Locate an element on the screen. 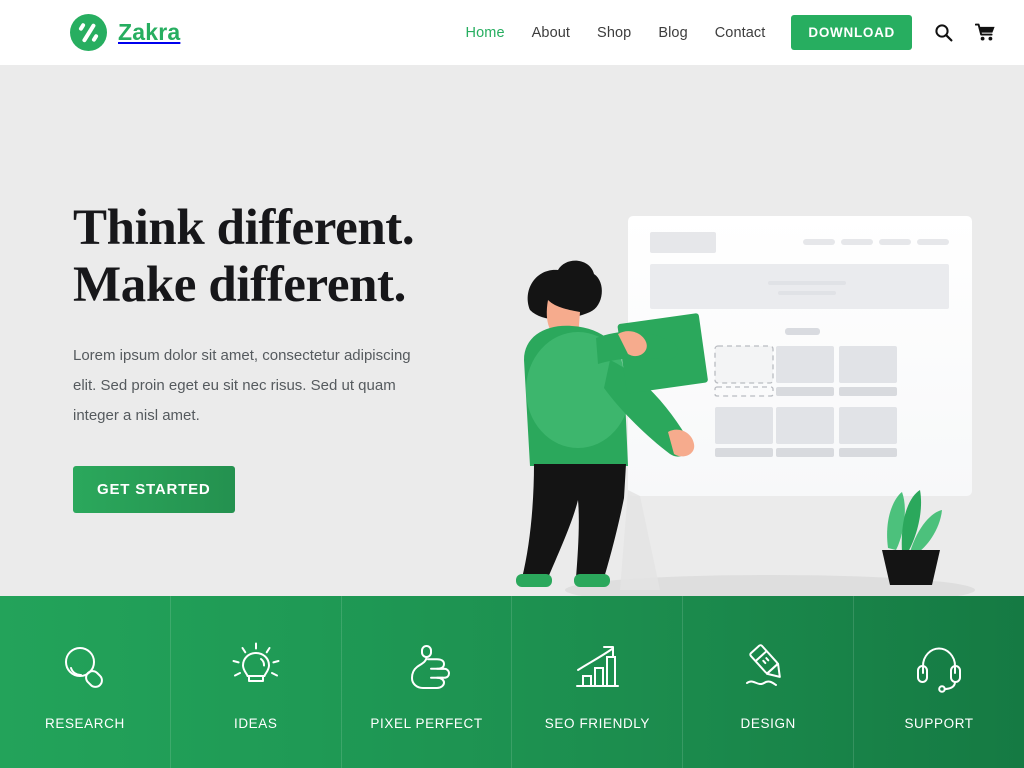 The height and width of the screenshot is (768, 1024). wireframe-drop-target is located at coordinates (744, 364).